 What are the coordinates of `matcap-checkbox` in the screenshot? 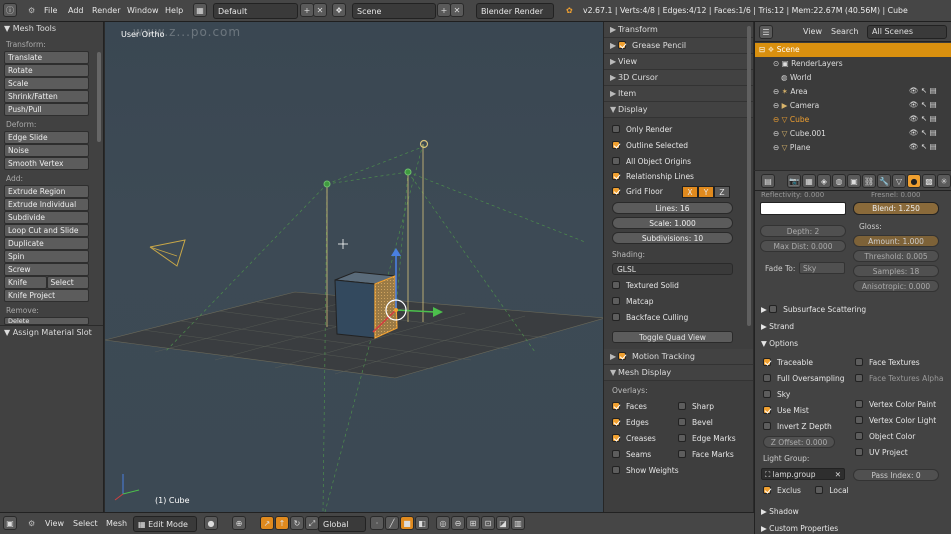 It's located at (616, 301).